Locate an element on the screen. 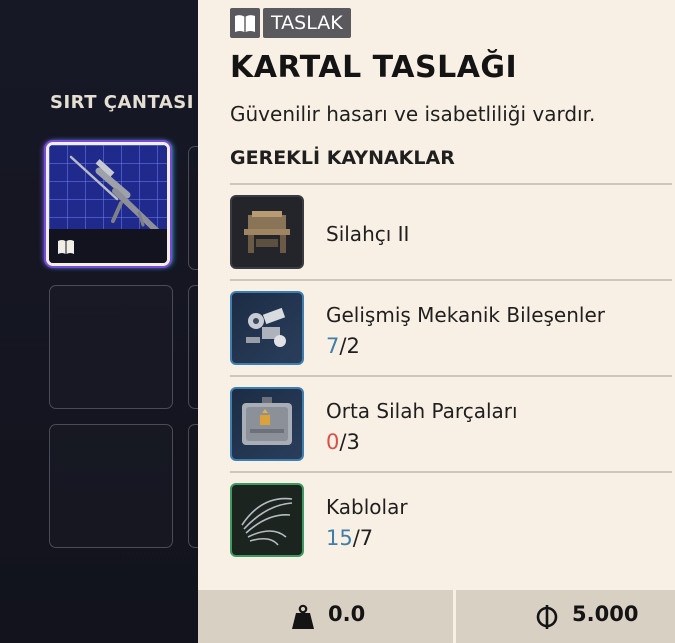 The height and width of the screenshot is (643, 675). required-amount: /2 is located at coordinates (349, 346).